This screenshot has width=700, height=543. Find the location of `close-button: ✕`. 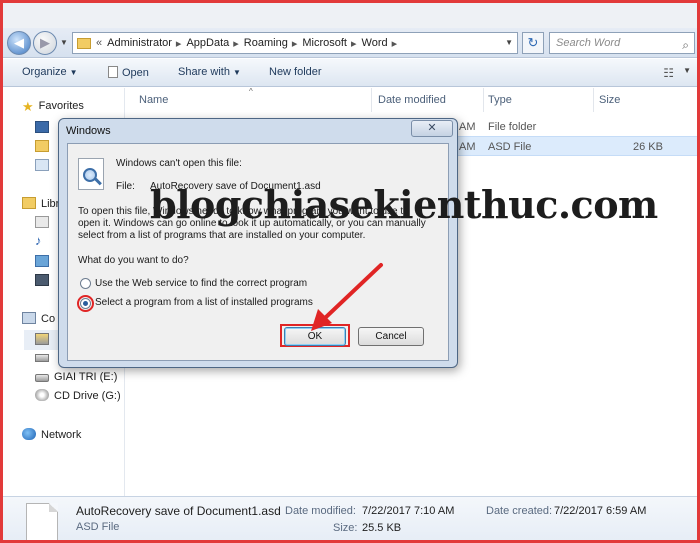

close-button: ✕ is located at coordinates (432, 128).